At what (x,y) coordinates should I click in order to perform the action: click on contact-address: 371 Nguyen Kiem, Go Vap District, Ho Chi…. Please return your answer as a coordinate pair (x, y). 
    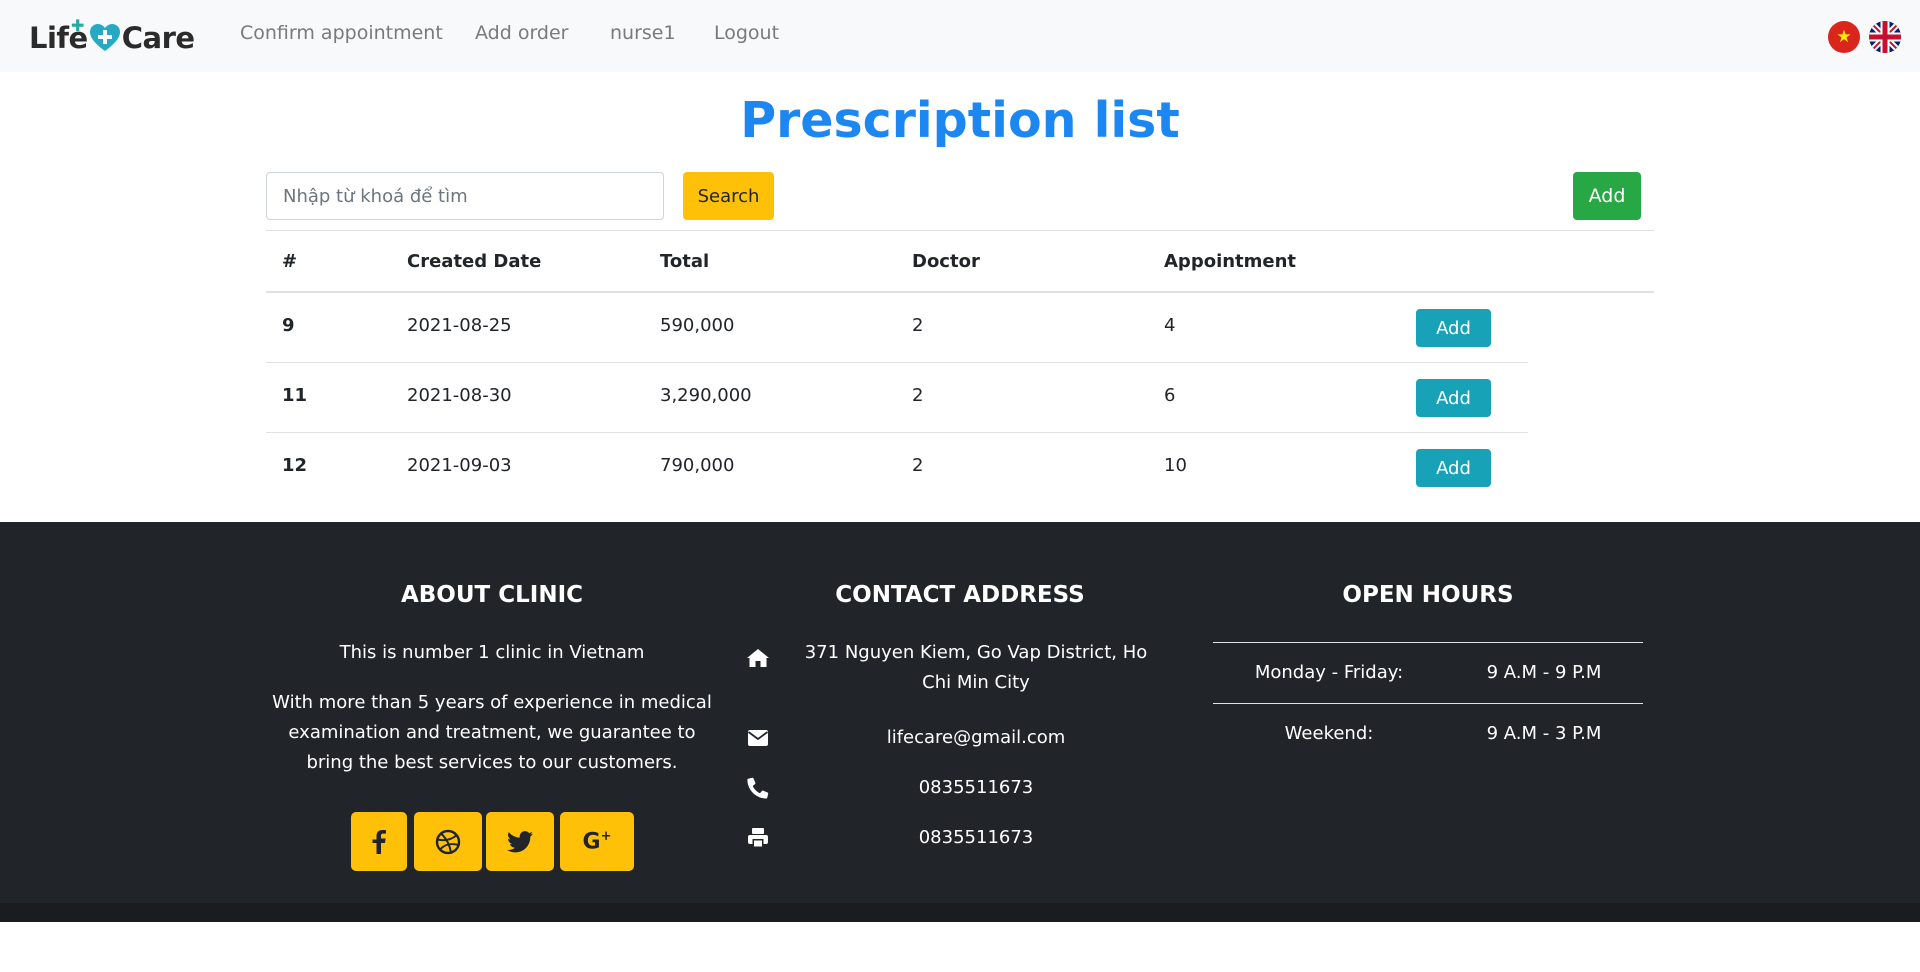
    Looking at the image, I should click on (976, 667).